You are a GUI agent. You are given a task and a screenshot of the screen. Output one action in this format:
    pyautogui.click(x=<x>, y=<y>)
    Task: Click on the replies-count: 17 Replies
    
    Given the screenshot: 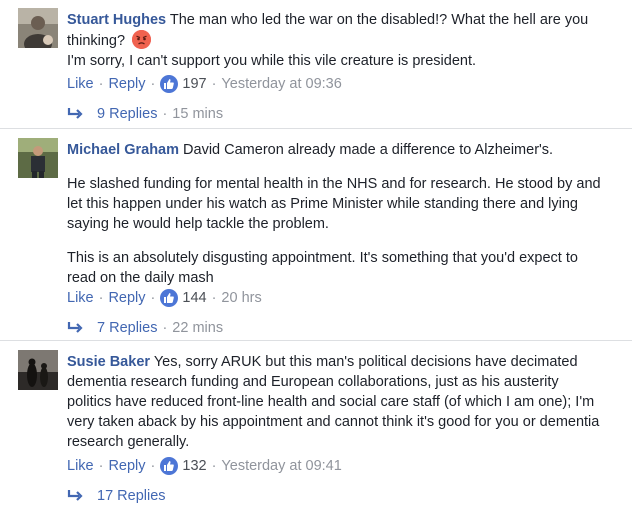 What is the action you would take?
    pyautogui.click(x=131, y=496)
    